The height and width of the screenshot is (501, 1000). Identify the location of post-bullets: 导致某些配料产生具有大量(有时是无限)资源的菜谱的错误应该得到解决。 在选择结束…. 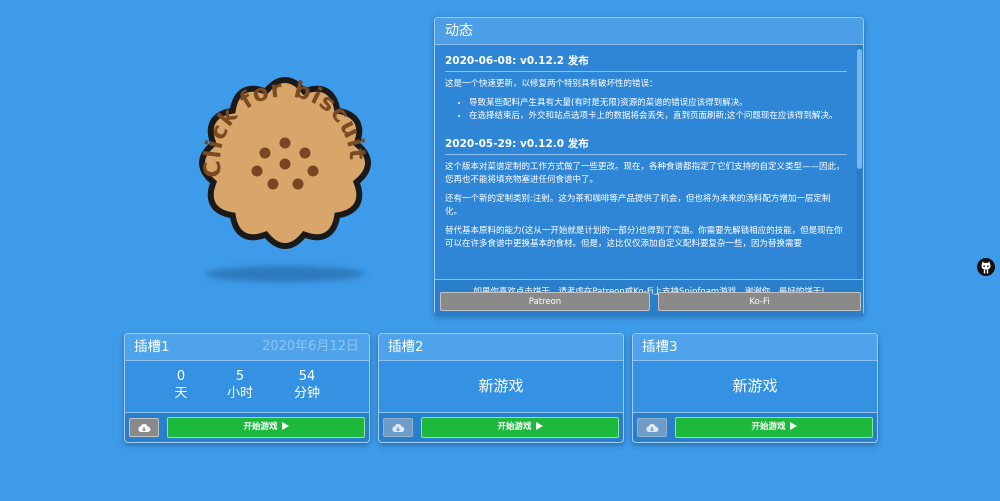
(646, 109).